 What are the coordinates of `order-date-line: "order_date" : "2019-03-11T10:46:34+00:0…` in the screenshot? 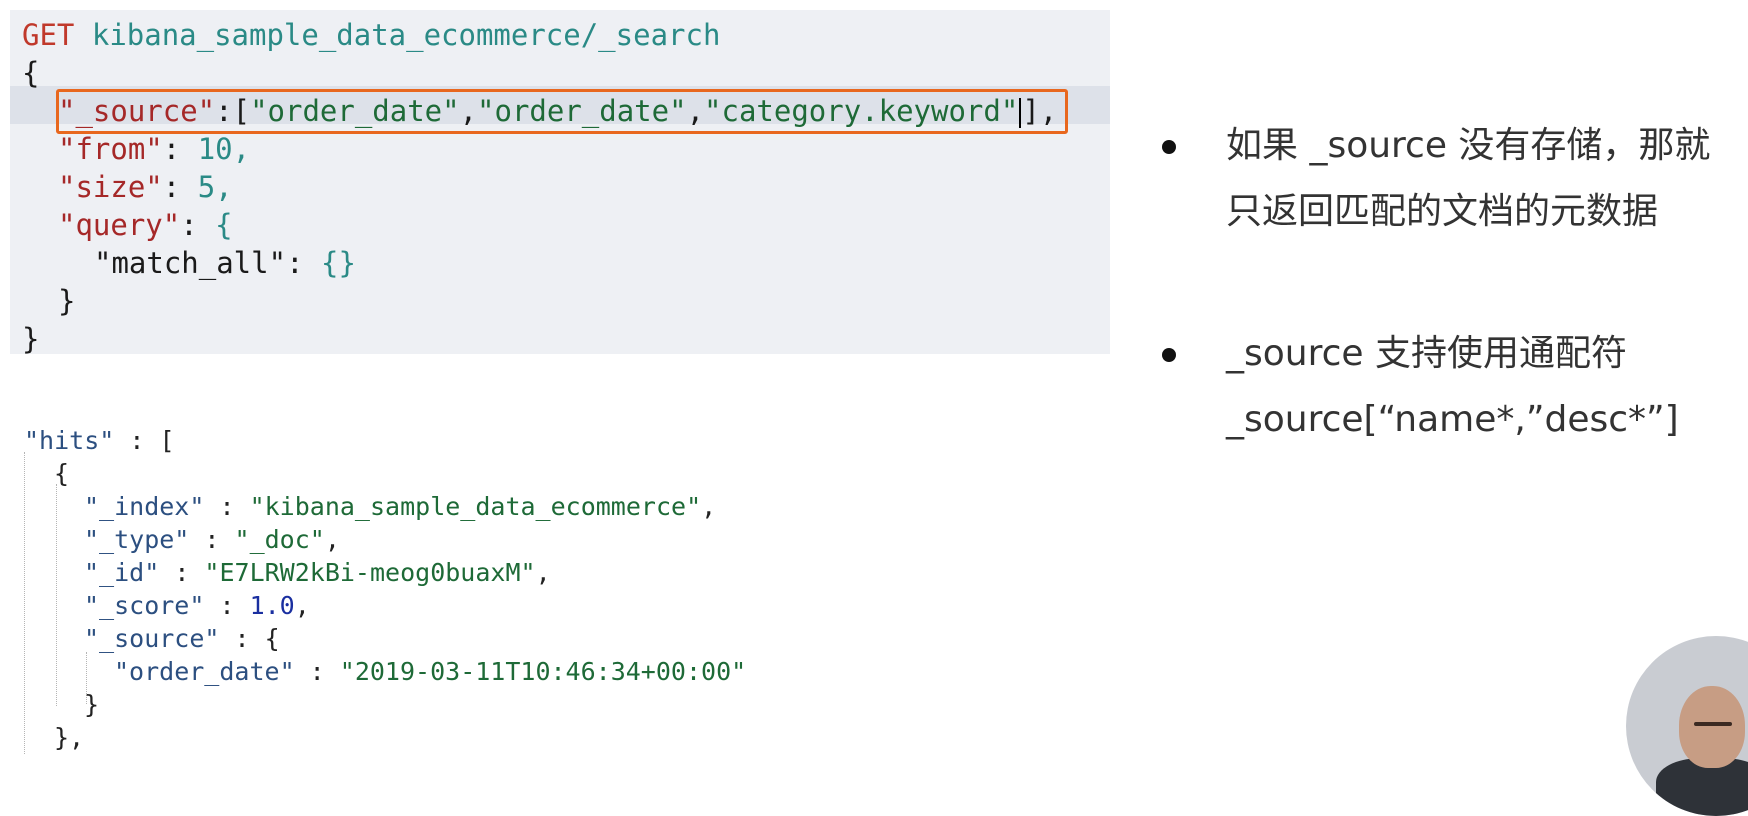 It's located at (430, 671).